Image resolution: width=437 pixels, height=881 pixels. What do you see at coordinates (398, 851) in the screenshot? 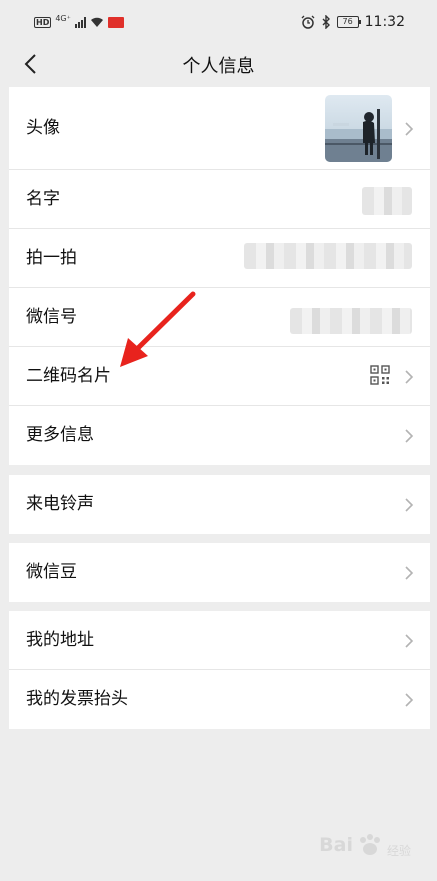
I see `watermark-suffix: 经验` at bounding box center [398, 851].